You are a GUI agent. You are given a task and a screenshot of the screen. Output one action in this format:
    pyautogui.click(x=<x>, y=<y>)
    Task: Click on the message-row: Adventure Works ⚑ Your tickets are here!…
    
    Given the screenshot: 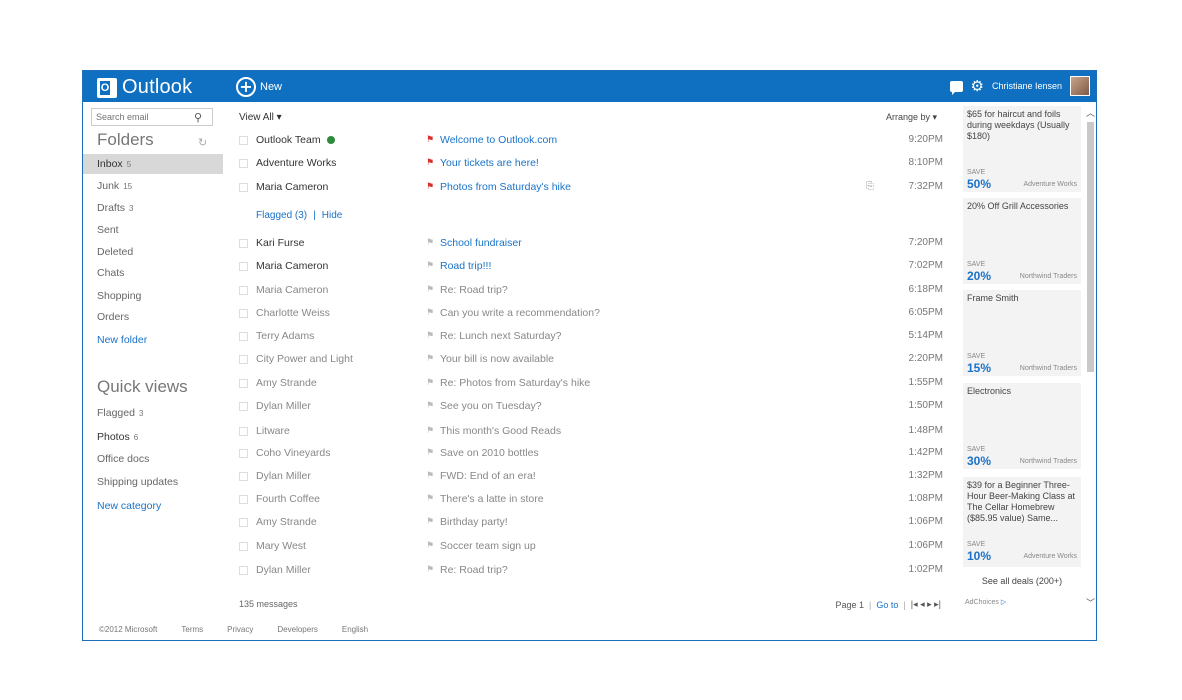 What is the action you would take?
    pyautogui.click(x=586, y=164)
    